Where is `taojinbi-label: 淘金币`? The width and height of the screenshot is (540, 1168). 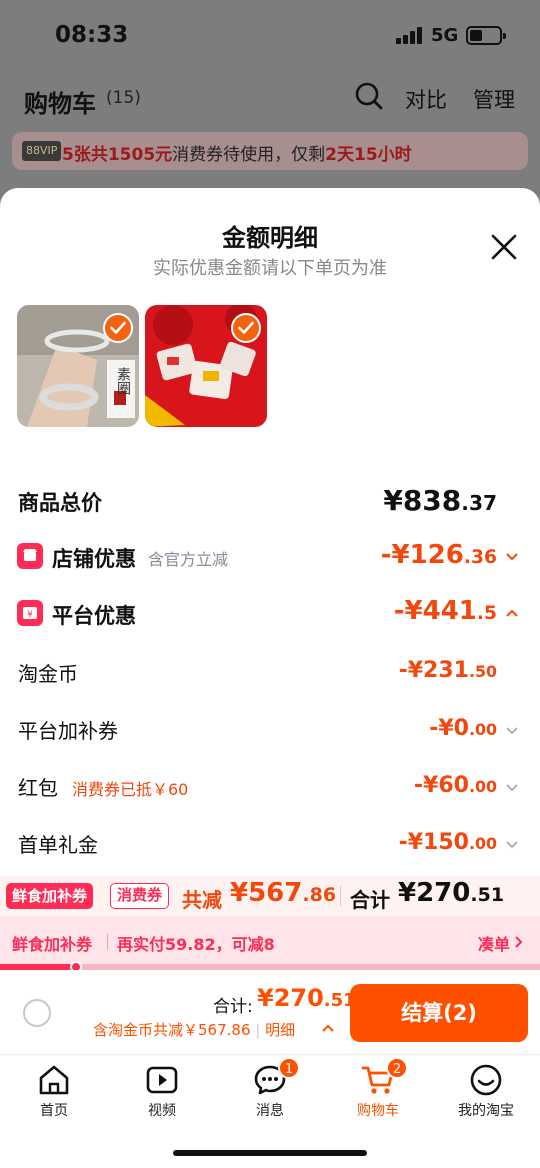 taojinbi-label: 淘金币 is located at coordinates (48, 674).